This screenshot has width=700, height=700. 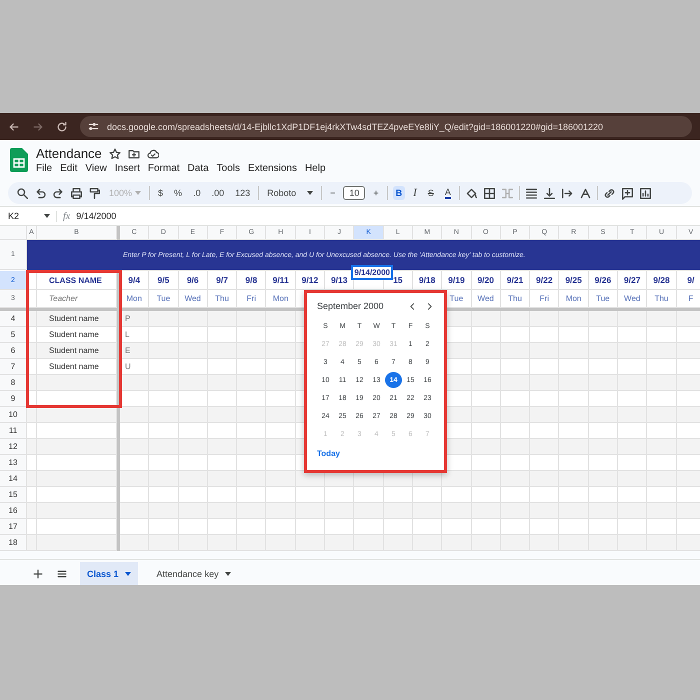 What do you see at coordinates (69, 168) in the screenshot?
I see `menu-item: Edit` at bounding box center [69, 168].